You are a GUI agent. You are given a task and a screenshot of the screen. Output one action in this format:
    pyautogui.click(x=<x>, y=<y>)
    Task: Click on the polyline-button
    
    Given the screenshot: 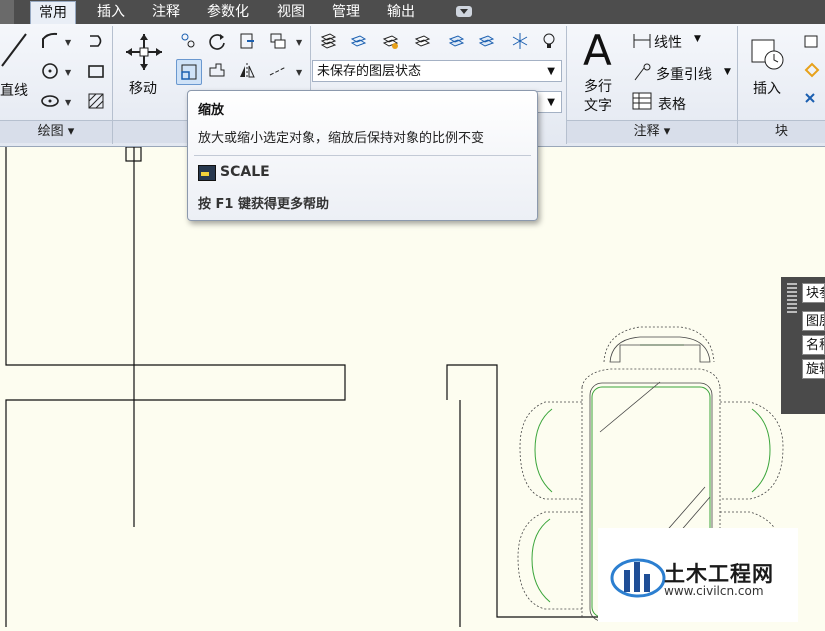 What is the action you would take?
    pyautogui.click(x=50, y=41)
    